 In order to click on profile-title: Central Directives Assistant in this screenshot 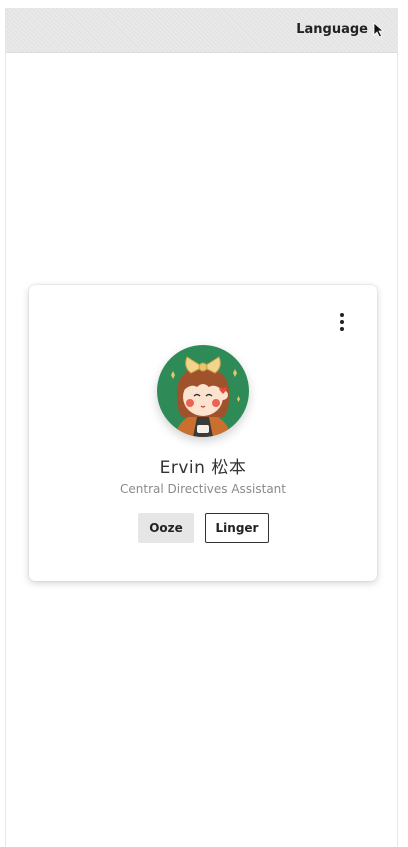, I will do `click(203, 489)`.